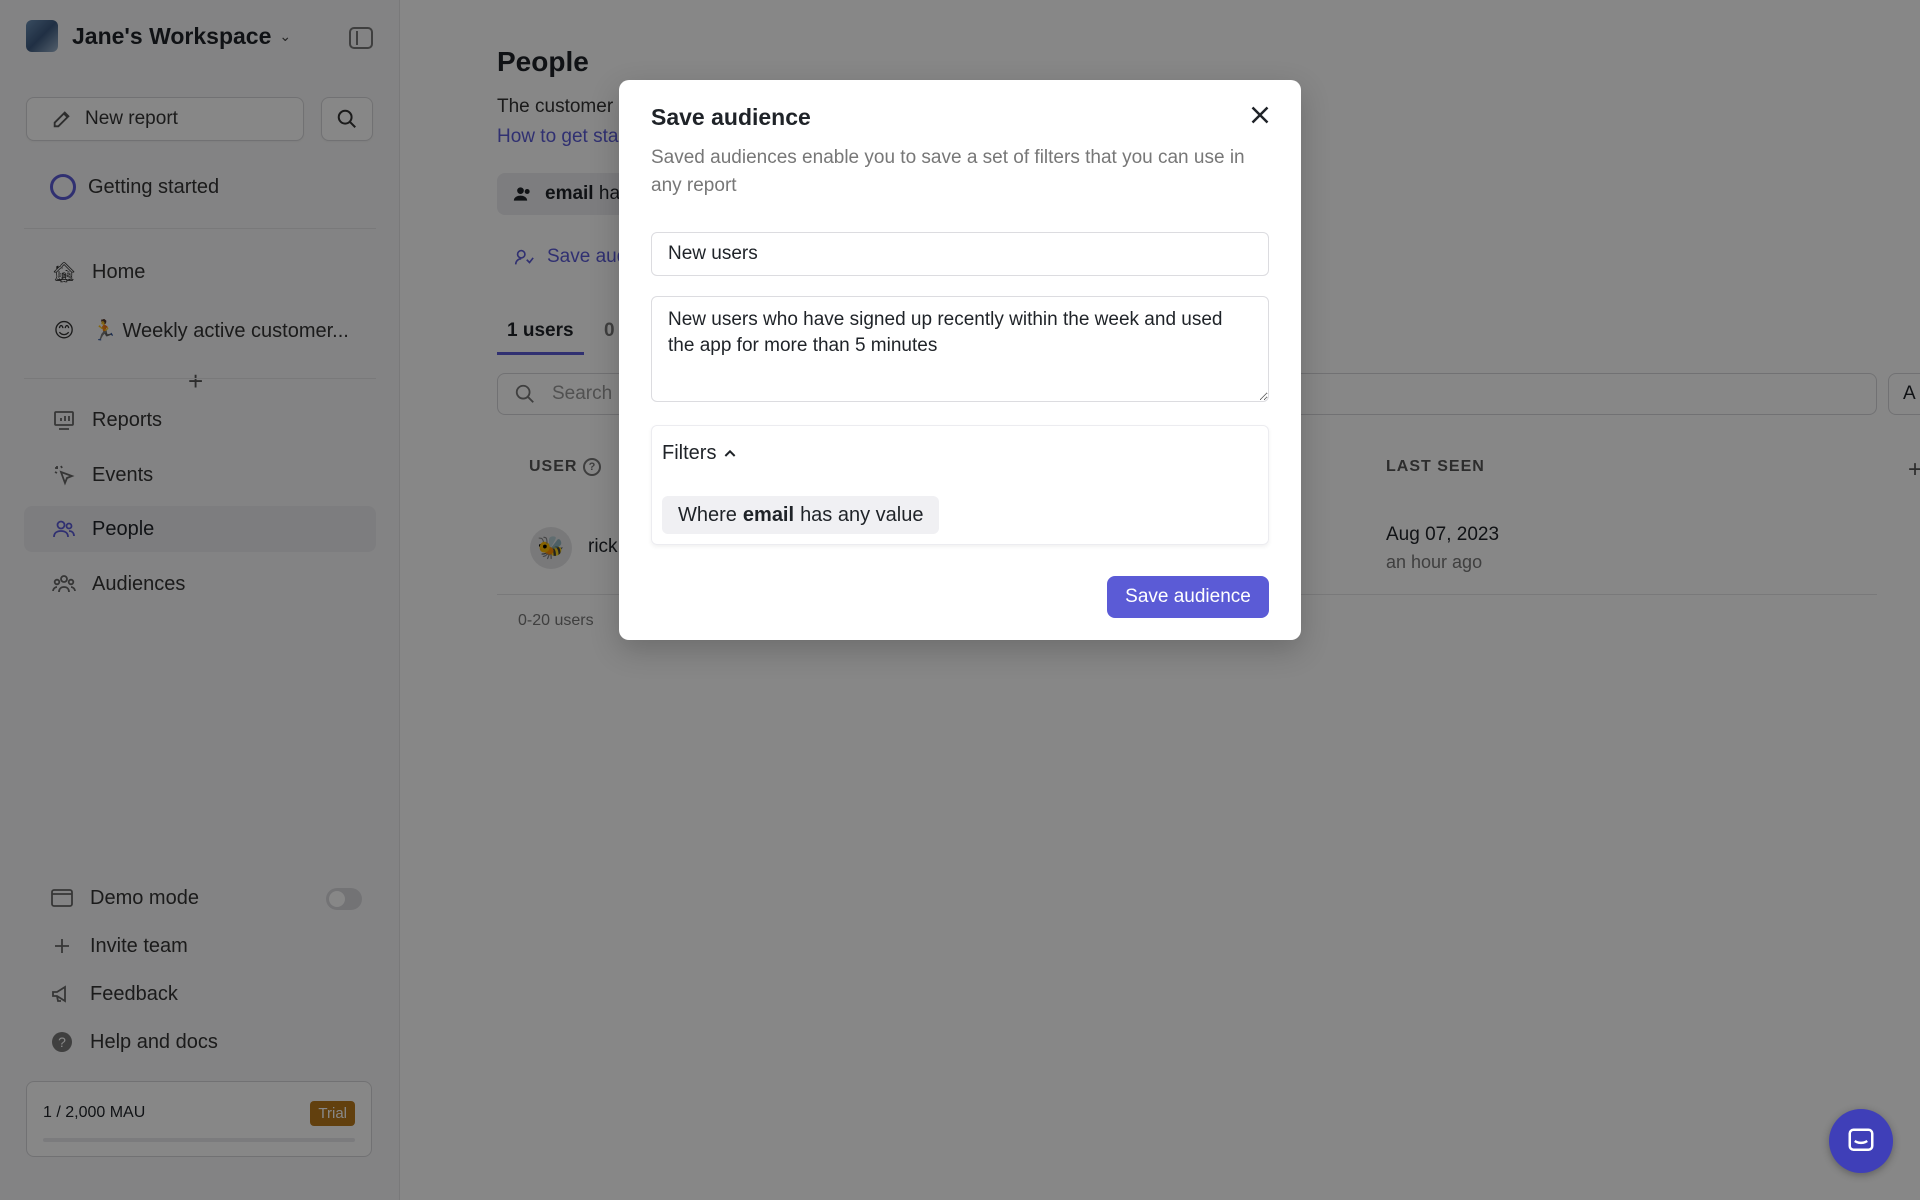 Image resolution: width=1920 pixels, height=1200 pixels. I want to click on chevron-up-icon, so click(730, 453).